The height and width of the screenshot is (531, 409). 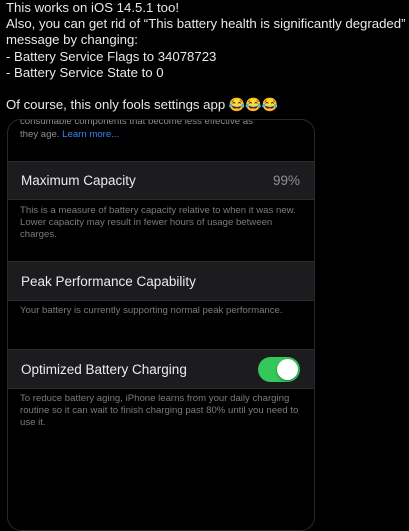 I want to click on peak-performance-cell: Peak Performance Capability, so click(x=161, y=281).